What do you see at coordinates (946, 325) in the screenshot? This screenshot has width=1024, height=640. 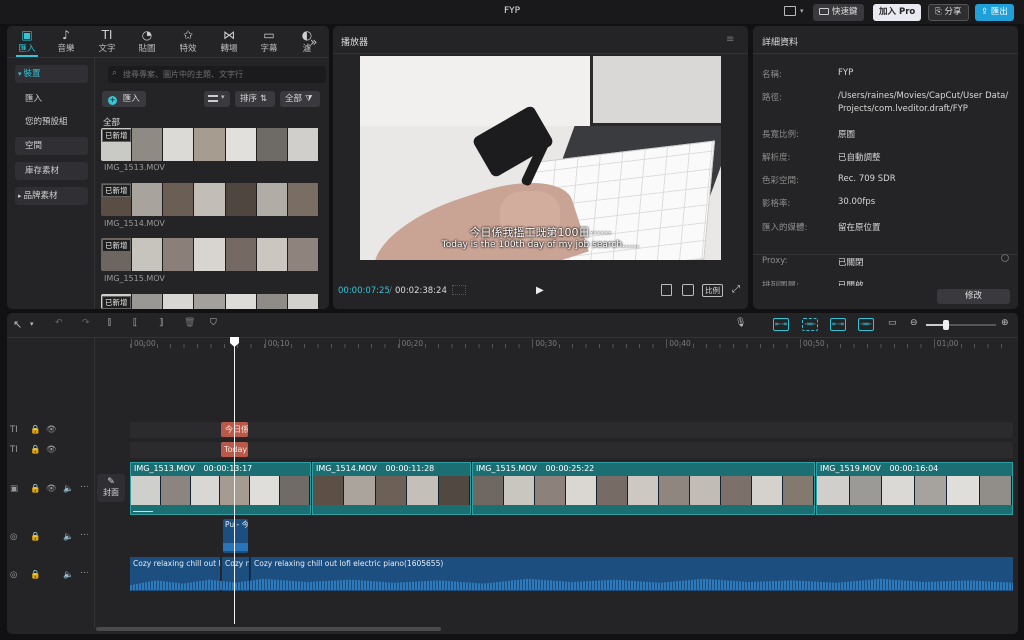 I see `zoom-slider-handle` at bounding box center [946, 325].